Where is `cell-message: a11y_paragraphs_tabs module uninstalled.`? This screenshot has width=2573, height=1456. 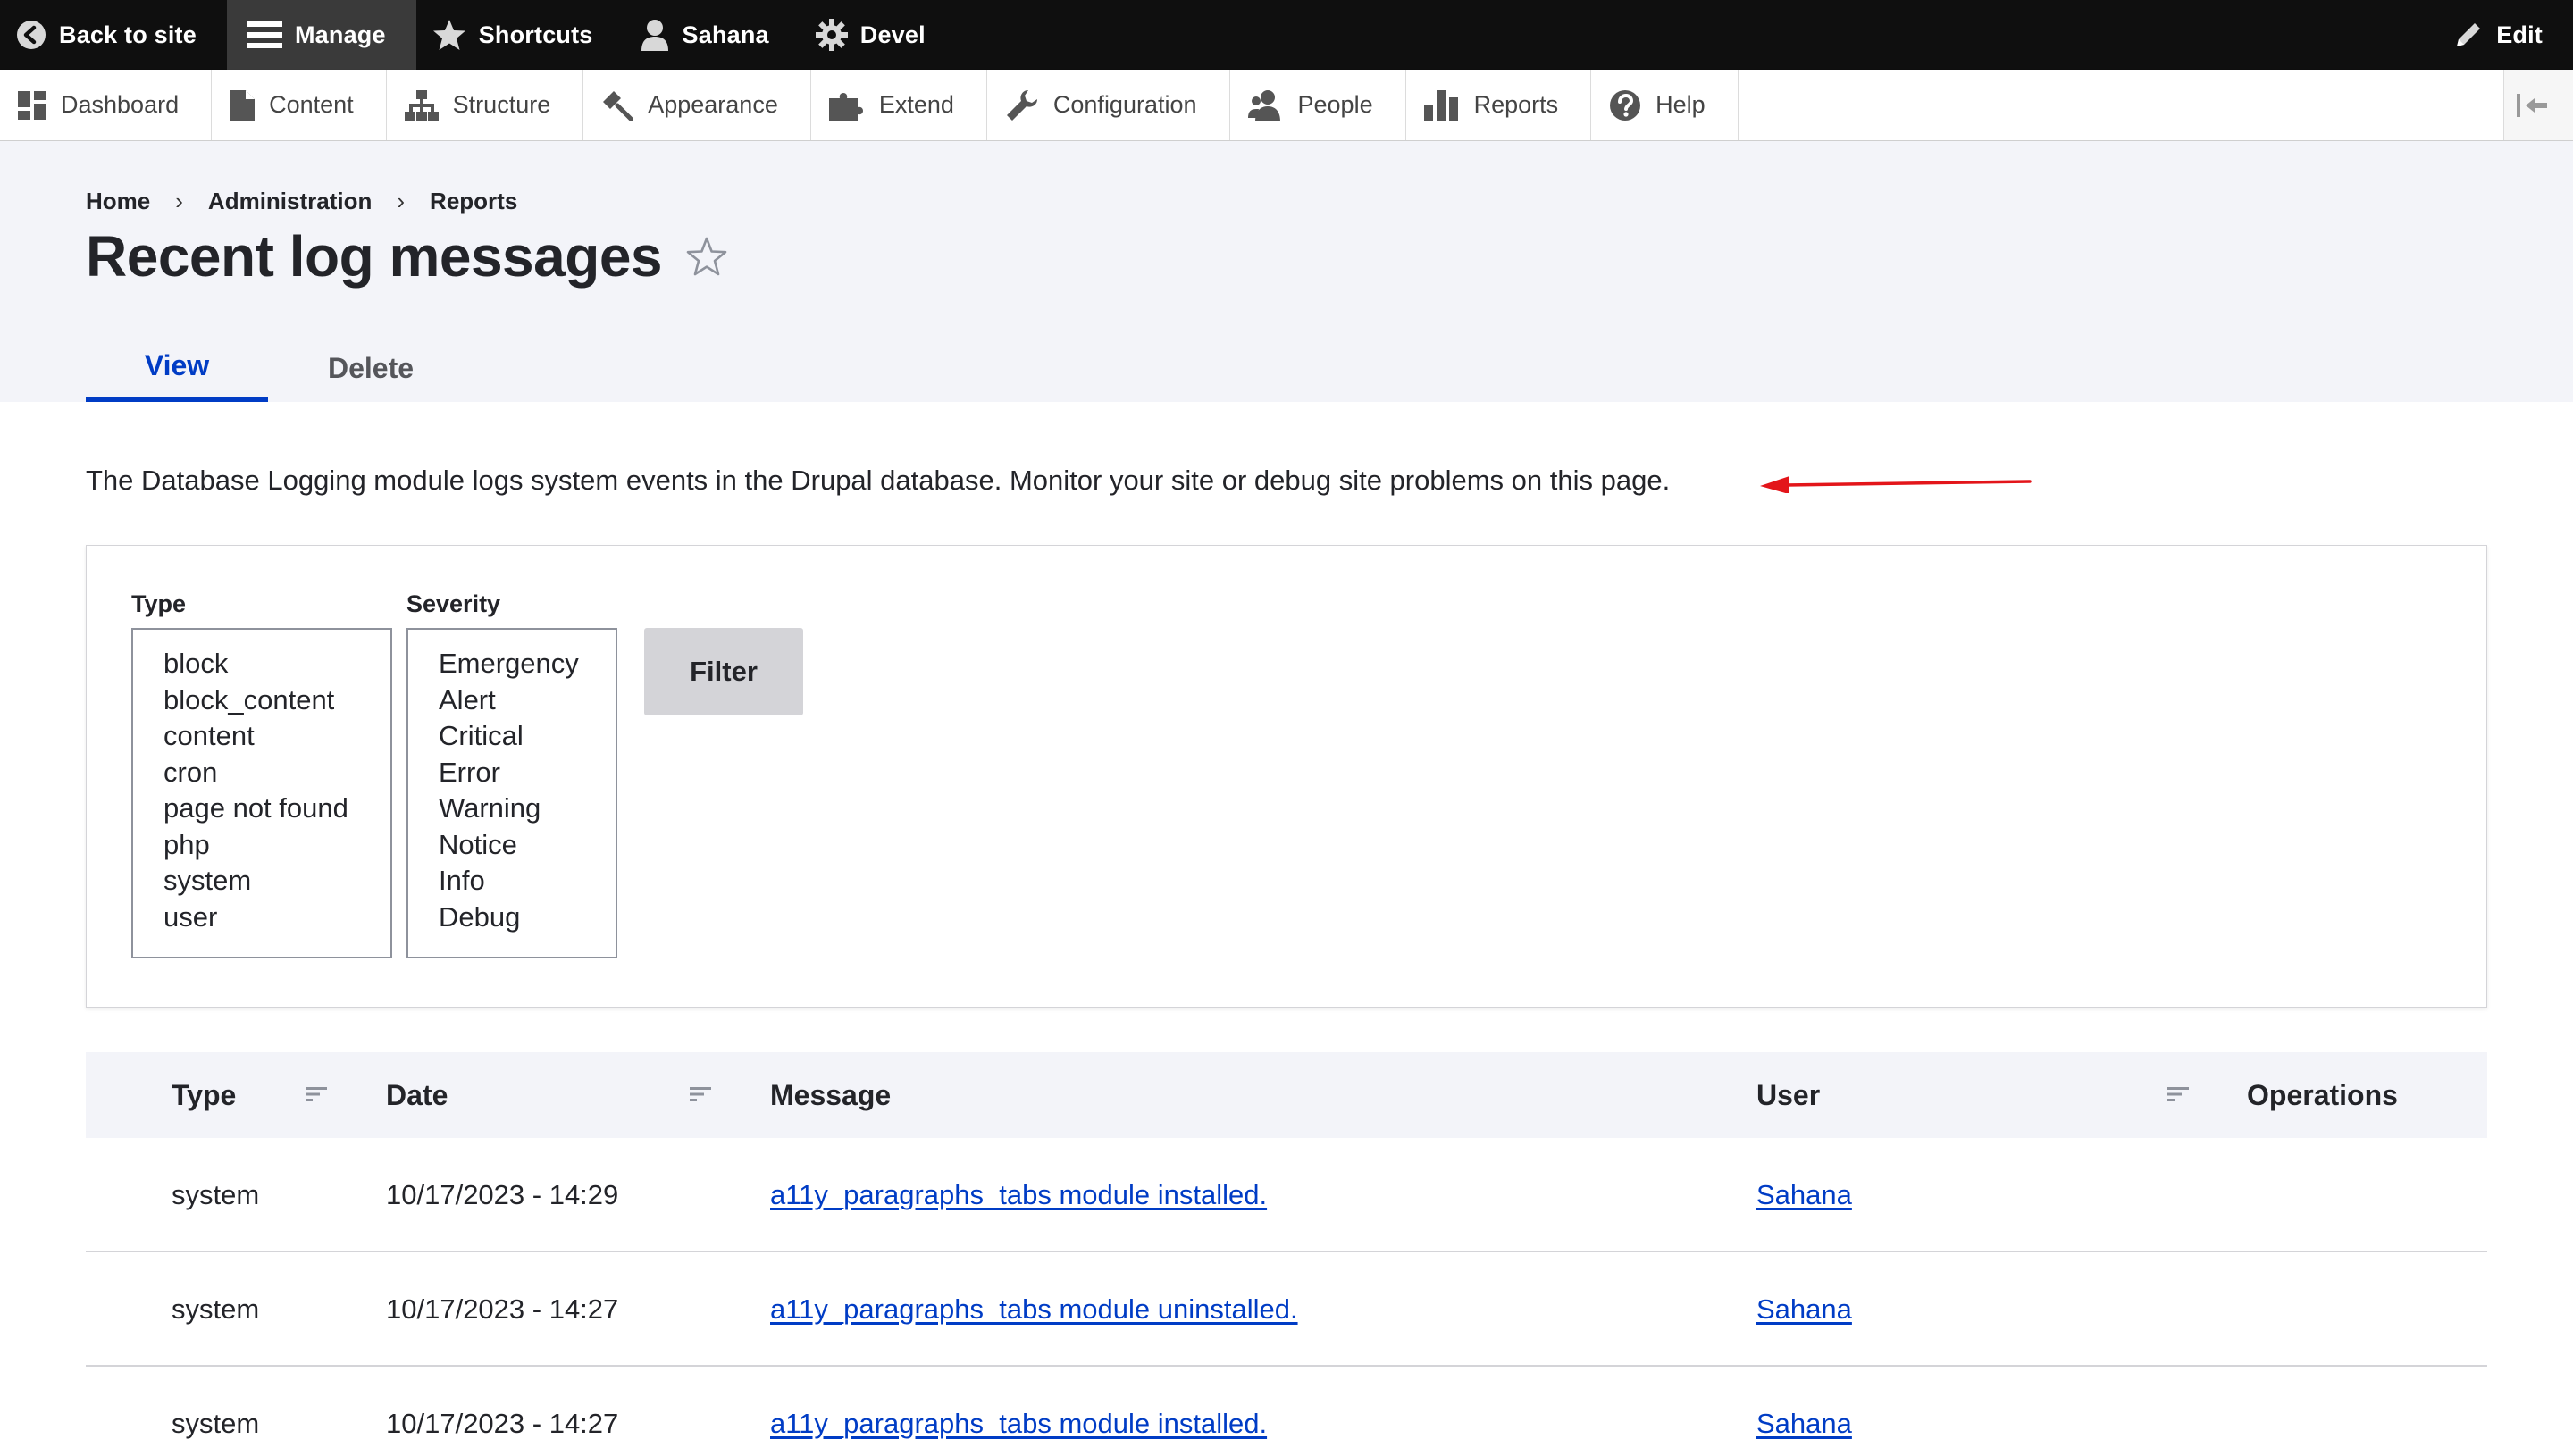 cell-message: a11y_paragraphs_tabs module uninstalled. is located at coordinates (1034, 1309).